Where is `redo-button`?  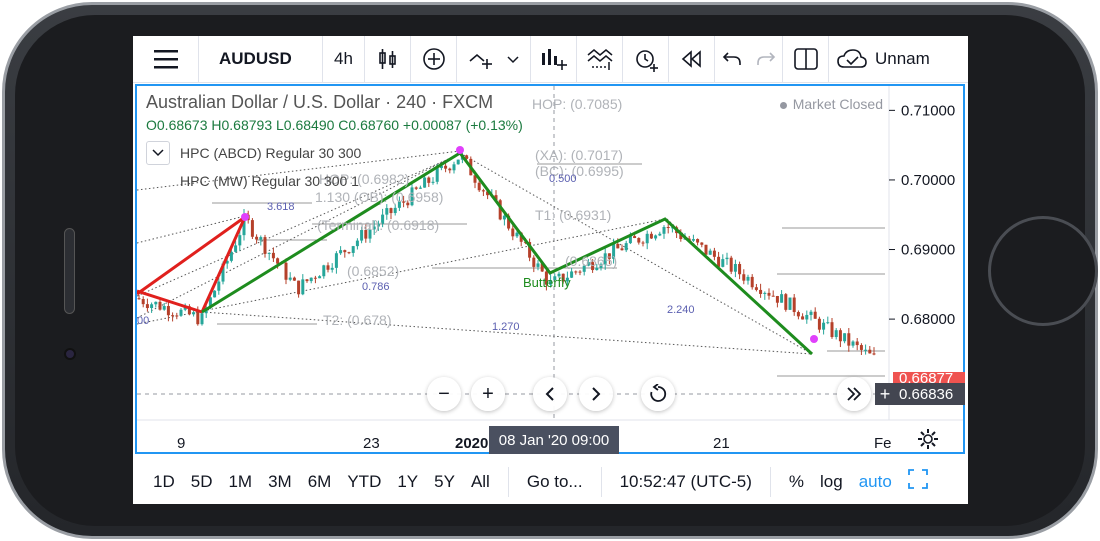
redo-button is located at coordinates (766, 59).